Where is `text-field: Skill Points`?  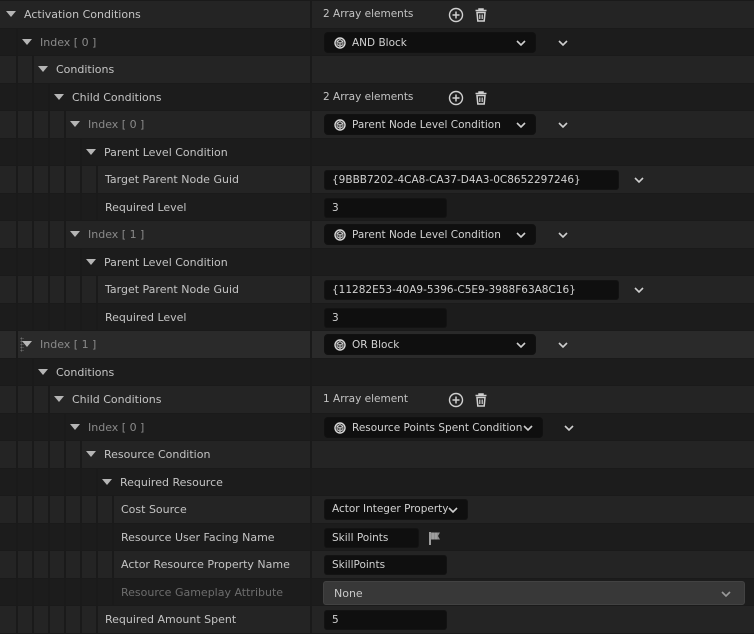 text-field: Skill Points is located at coordinates (371, 538).